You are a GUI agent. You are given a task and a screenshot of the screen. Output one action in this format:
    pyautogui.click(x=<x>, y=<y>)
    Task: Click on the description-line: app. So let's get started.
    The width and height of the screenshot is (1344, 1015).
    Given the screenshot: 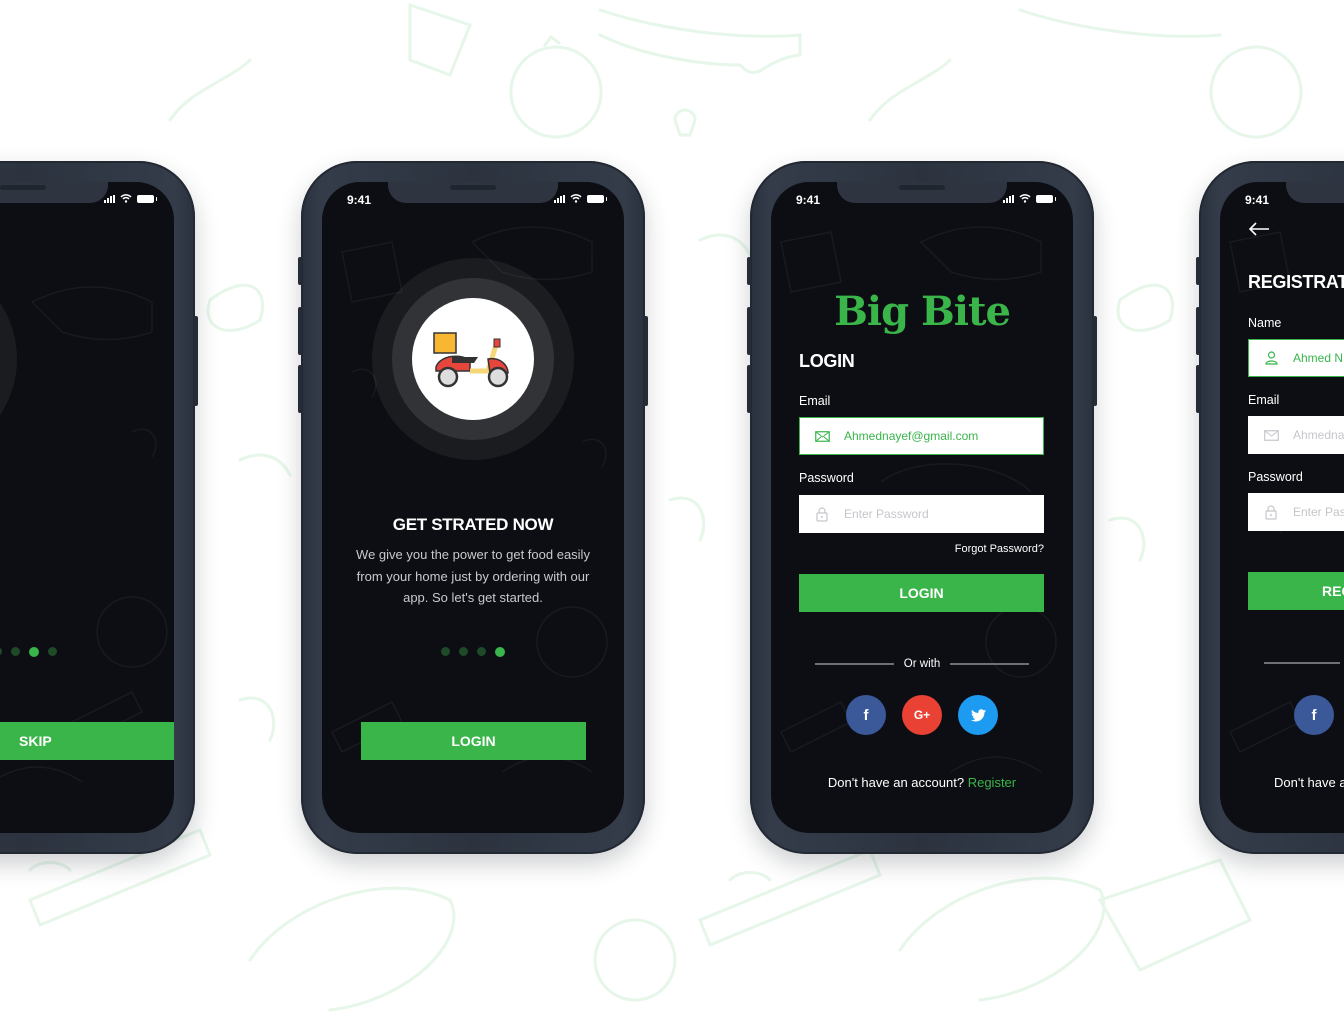 What is the action you would take?
    pyautogui.click(x=473, y=597)
    